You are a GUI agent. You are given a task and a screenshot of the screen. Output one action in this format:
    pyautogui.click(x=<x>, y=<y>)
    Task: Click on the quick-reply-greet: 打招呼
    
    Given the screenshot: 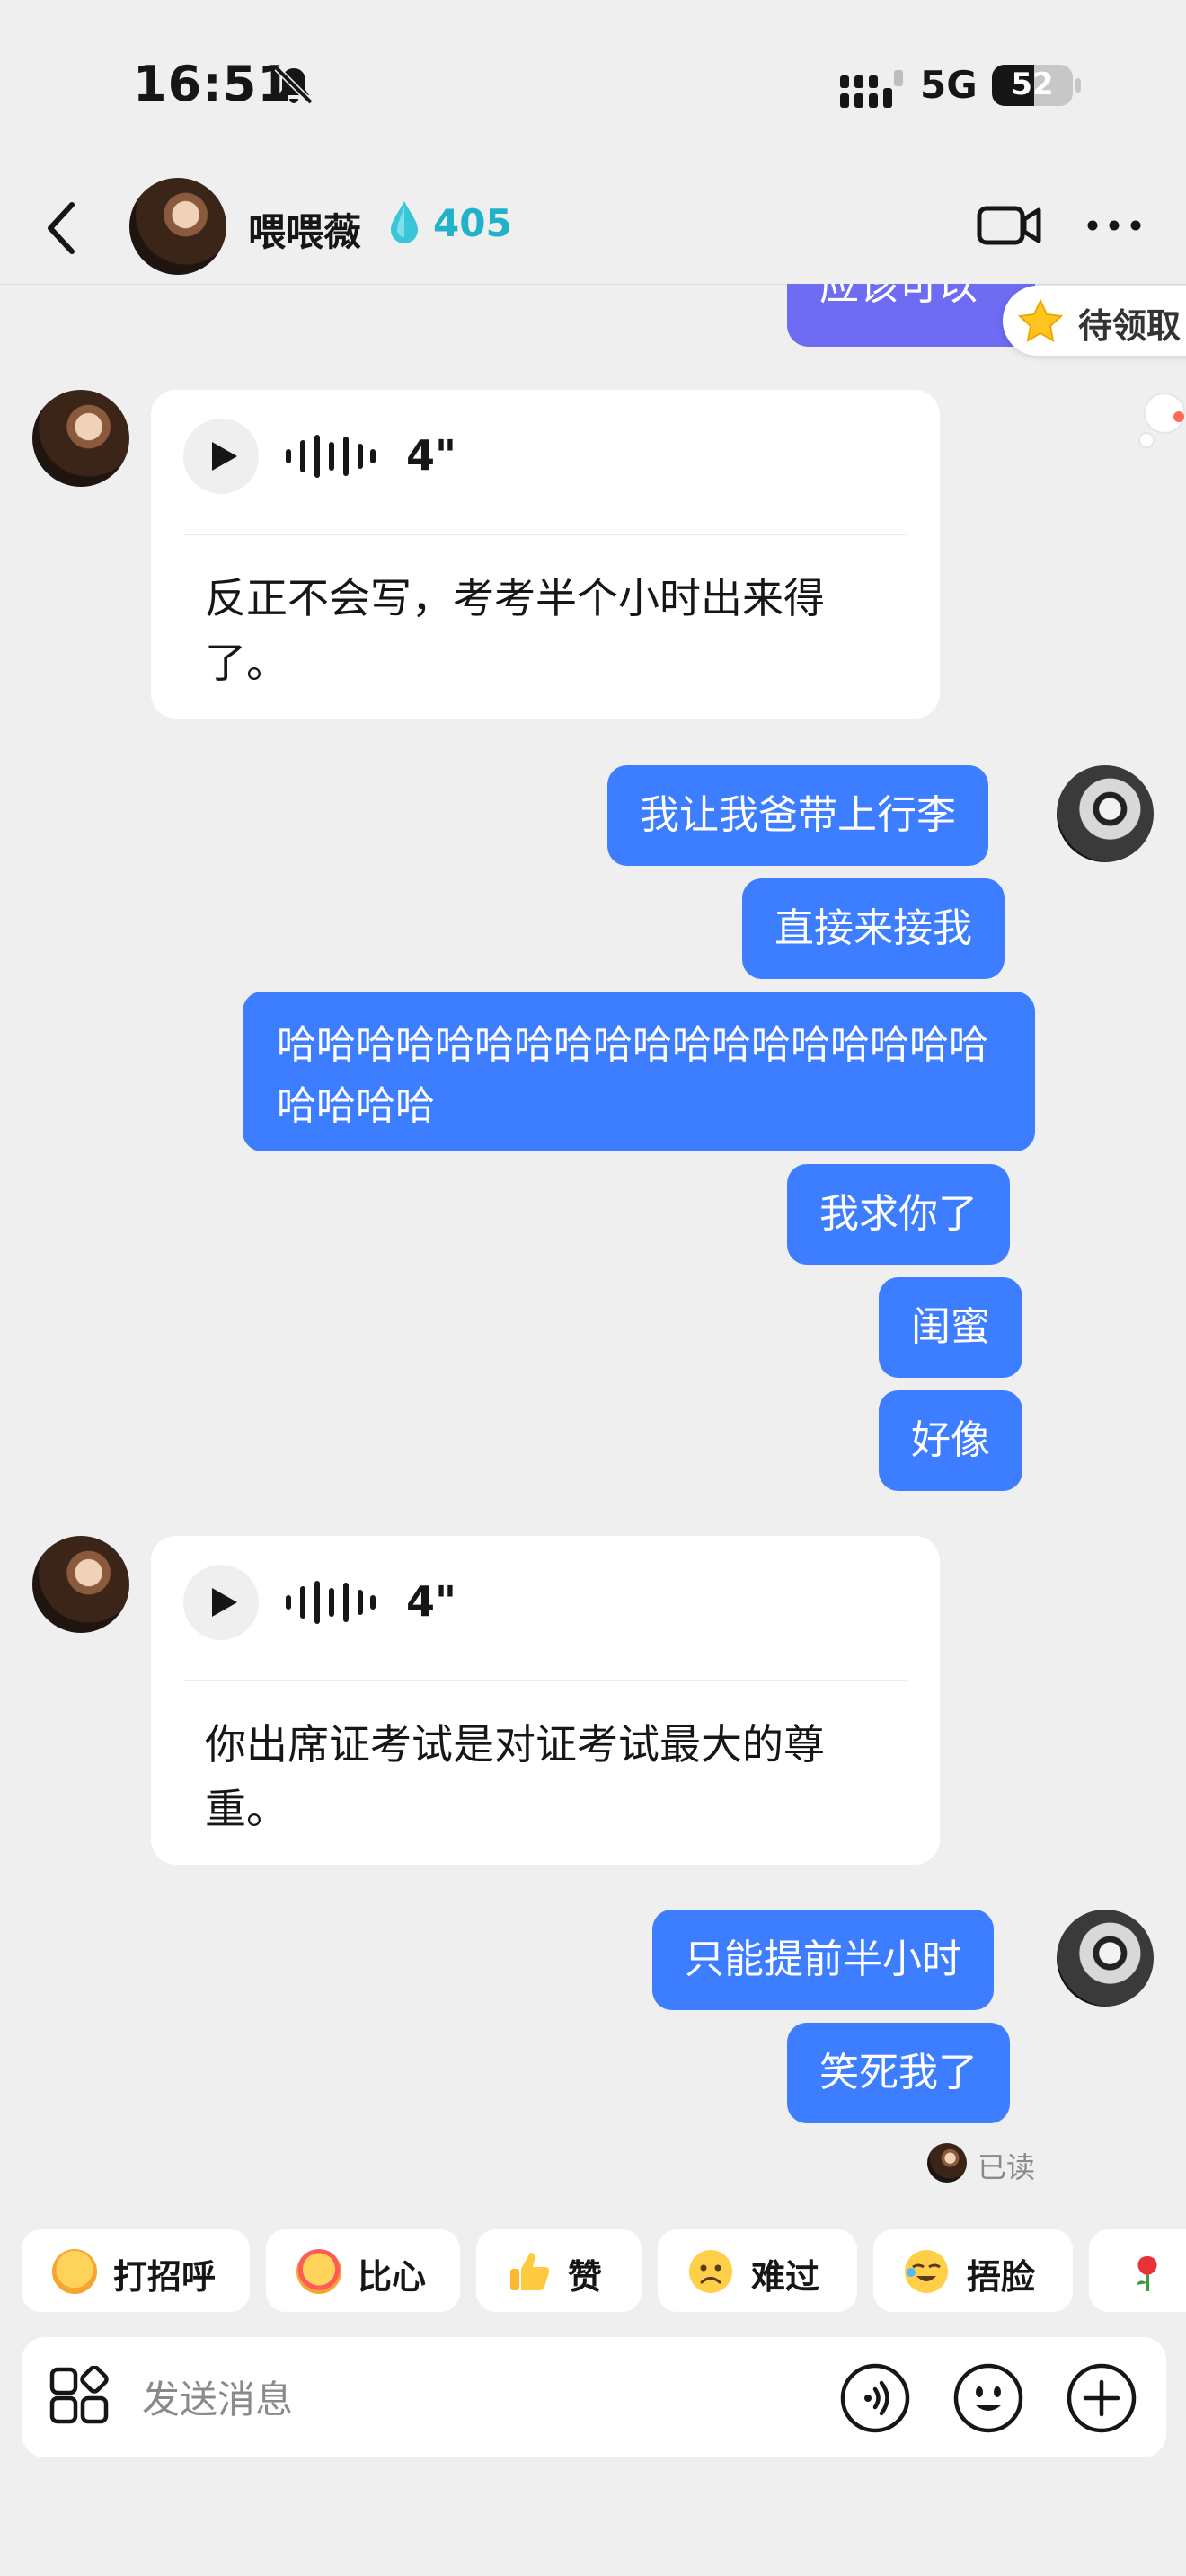 What is the action you would take?
    pyautogui.click(x=136, y=2270)
    